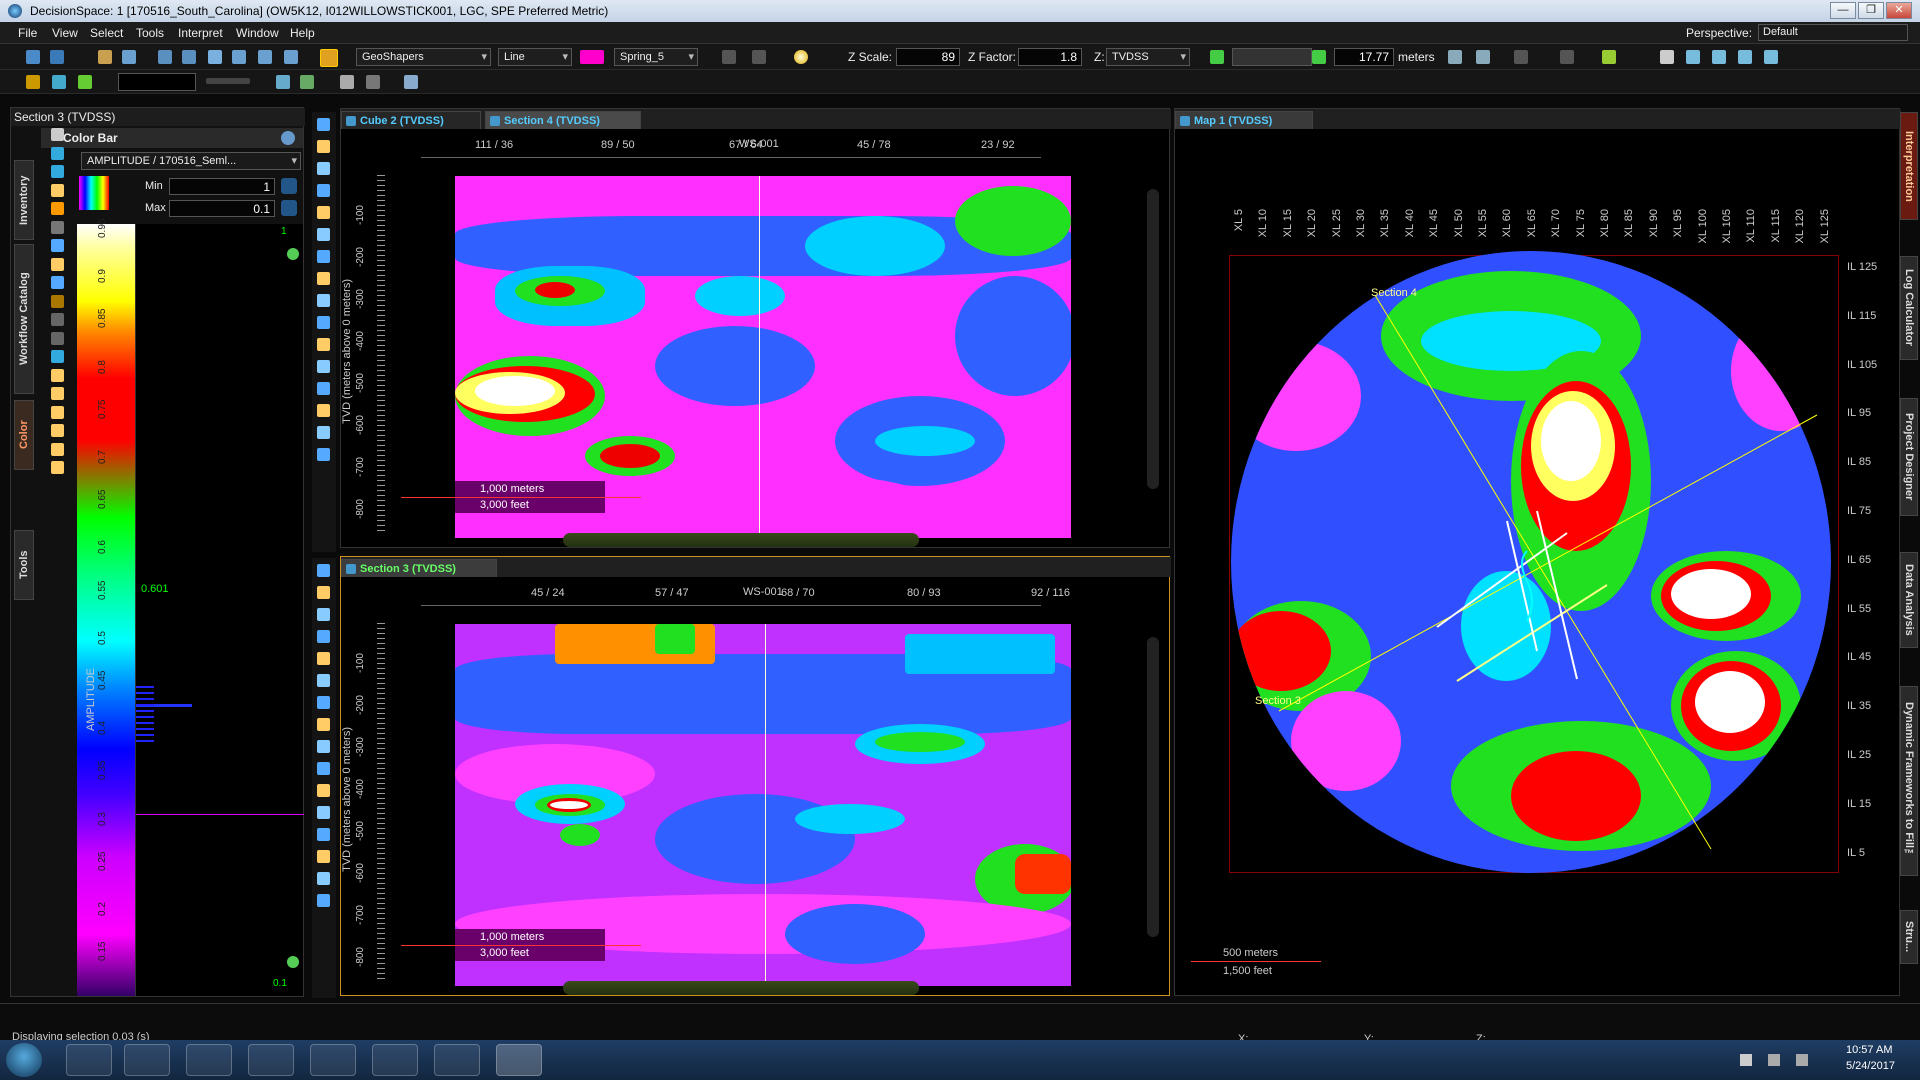 The image size is (1920, 1080). Describe the element at coordinates (1153, 339) in the screenshot. I see `vertical-scrollbar` at that location.